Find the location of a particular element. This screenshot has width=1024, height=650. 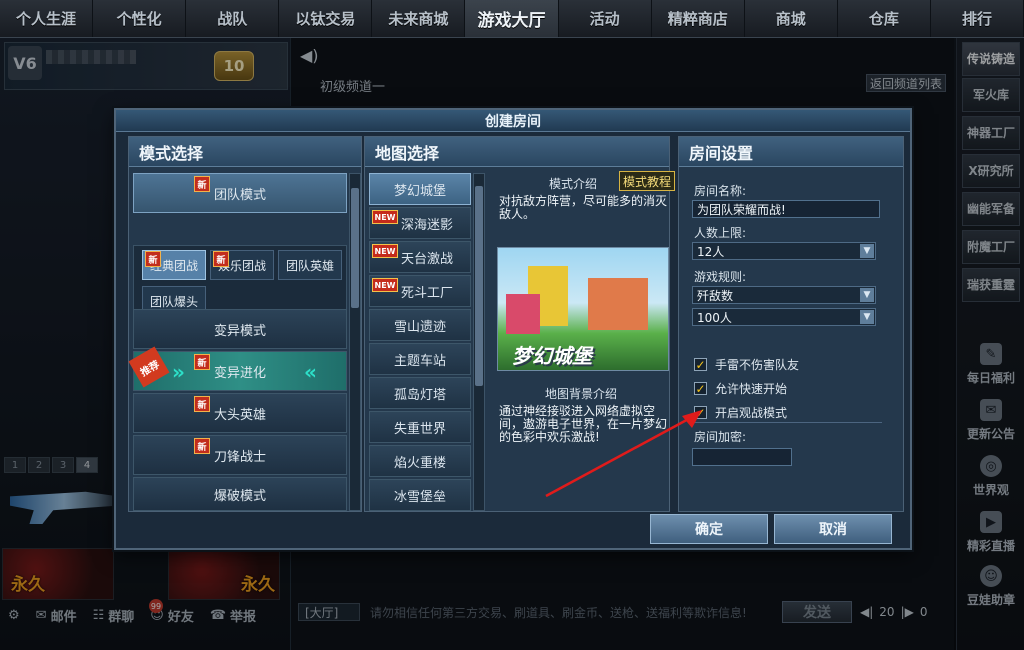

castle-wall is located at coordinates (618, 304).